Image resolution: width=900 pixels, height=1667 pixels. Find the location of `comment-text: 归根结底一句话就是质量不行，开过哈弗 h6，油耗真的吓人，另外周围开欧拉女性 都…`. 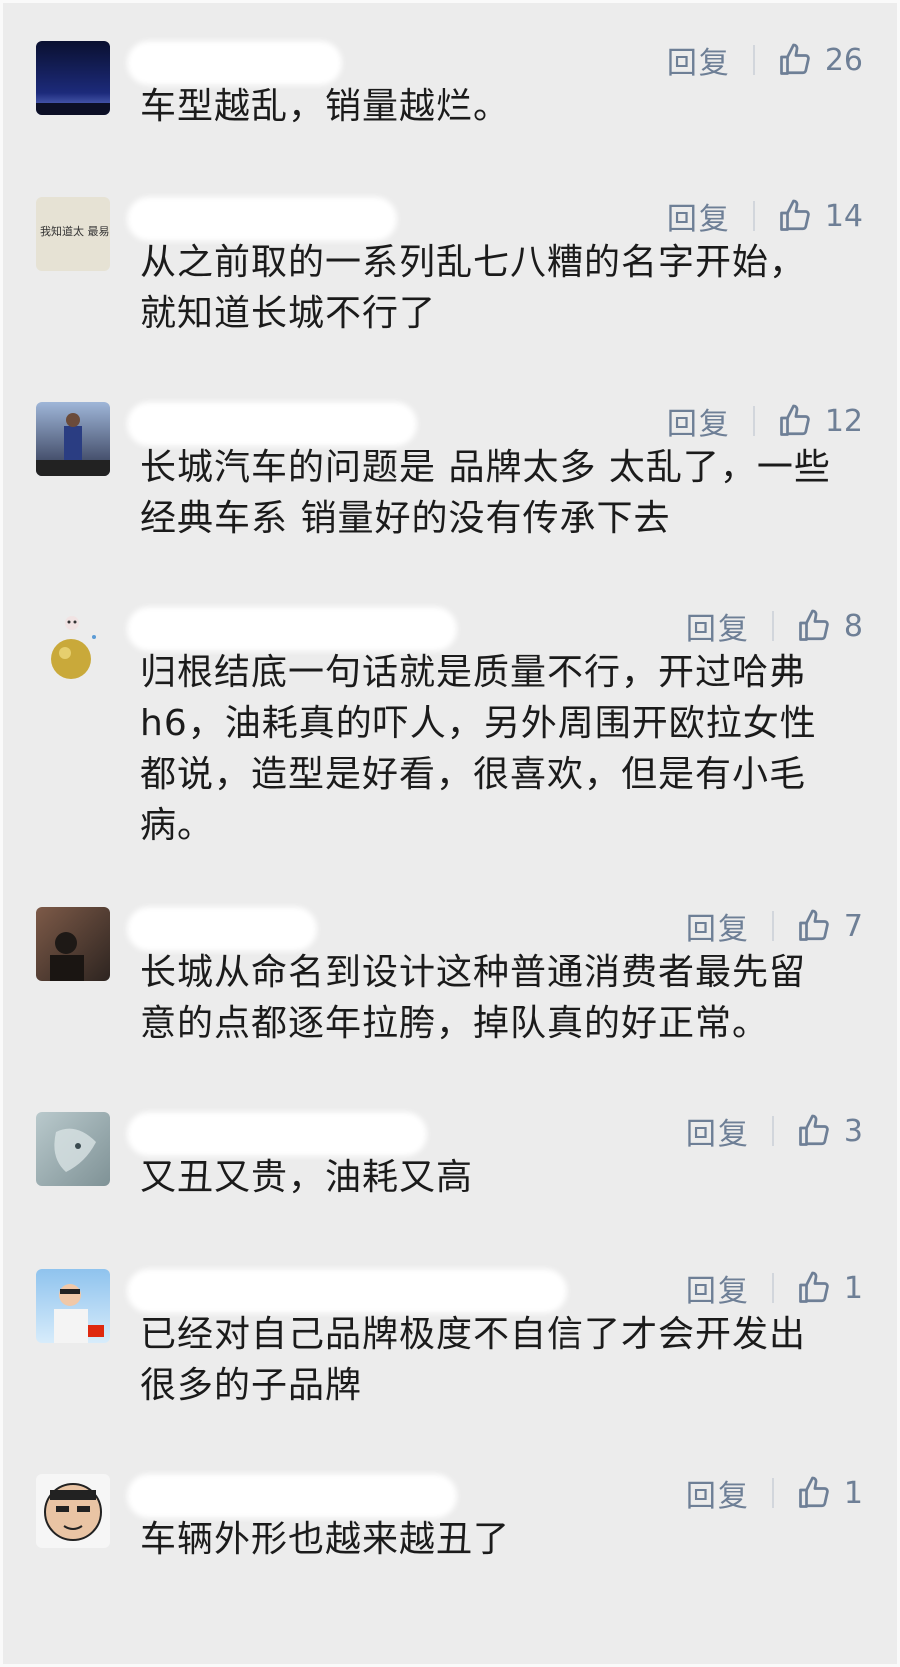

comment-text: 归根结底一句话就是质量不行，开过哈弗 h6，油耗真的吓人，另外周围开欧拉女性 都… is located at coordinates (478, 749).